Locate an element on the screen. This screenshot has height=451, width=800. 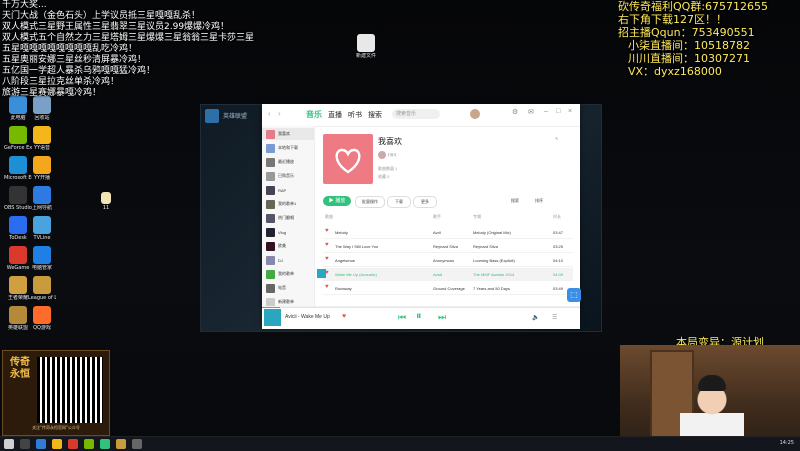
overlay-line: 双人模式三星野王属性三星翡翠三星议员2.99爆爆冷鸡！ is located at coordinates (116, 27).